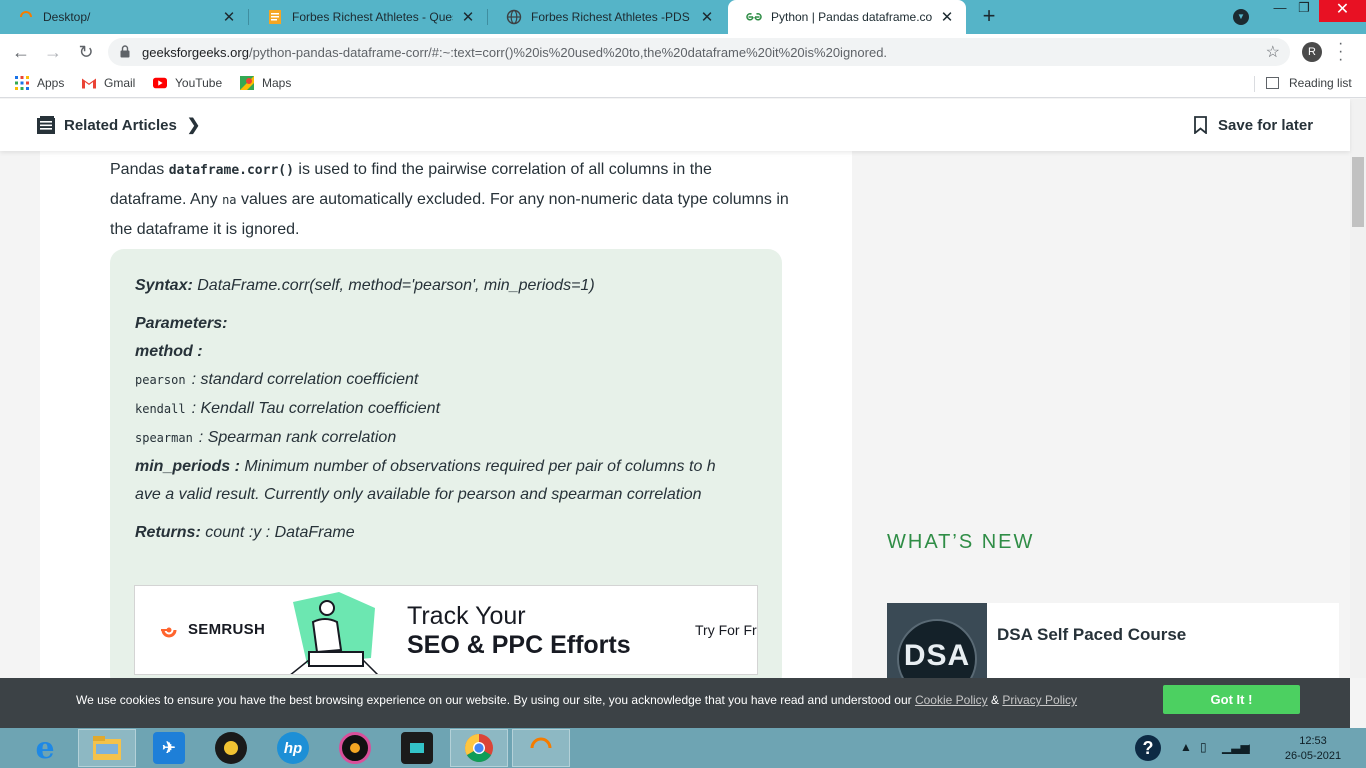  I want to click on ad-illustration-icon, so click(334, 633).